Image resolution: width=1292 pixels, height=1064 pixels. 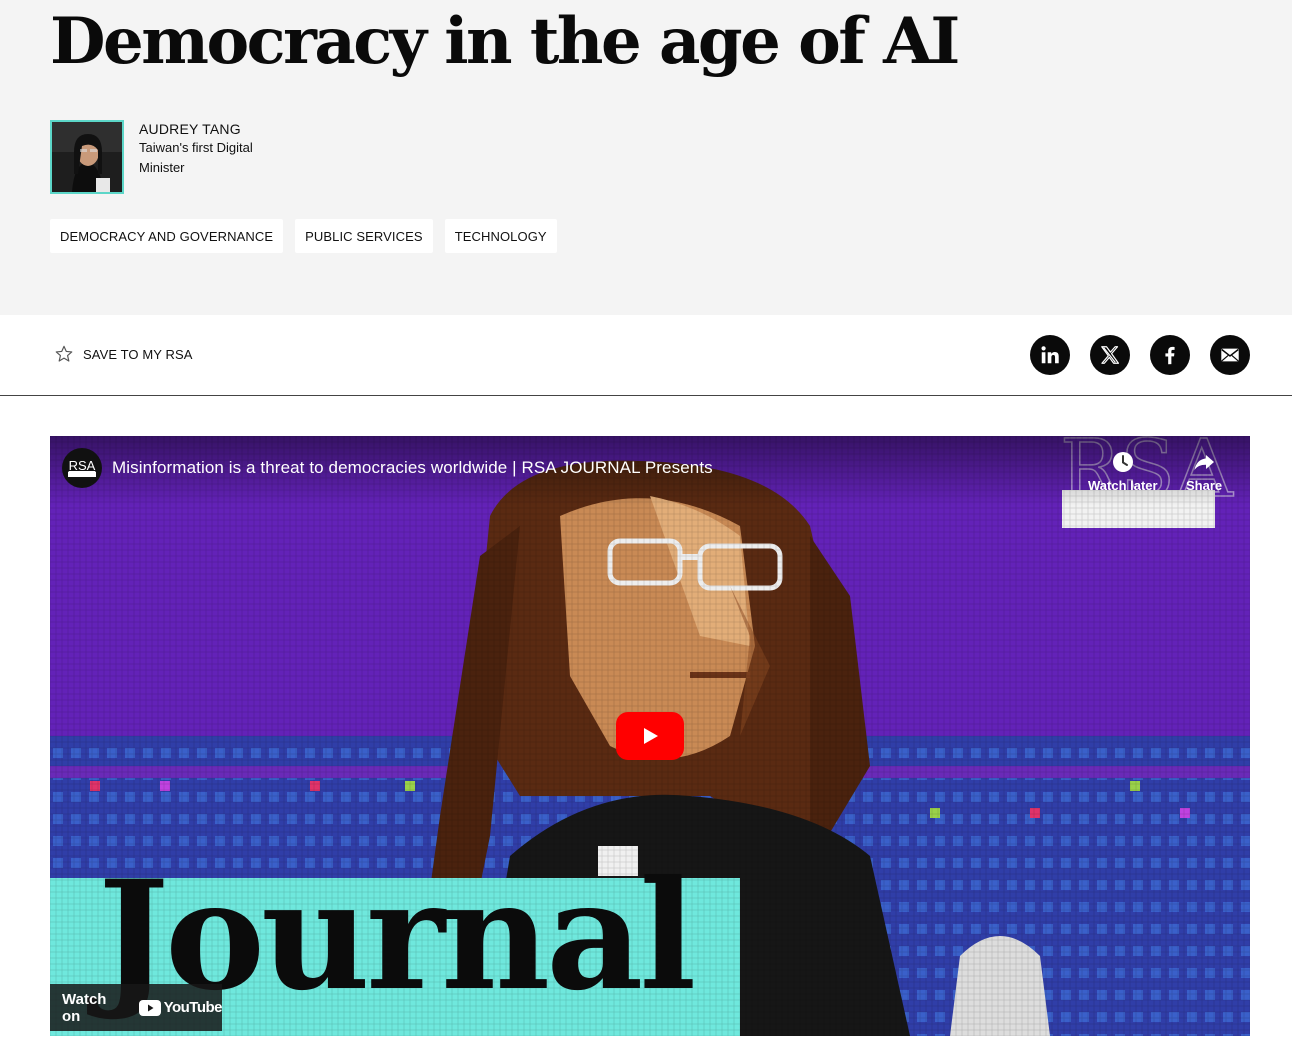 What do you see at coordinates (1123, 485) in the screenshot?
I see `watch-later-label: Watch later` at bounding box center [1123, 485].